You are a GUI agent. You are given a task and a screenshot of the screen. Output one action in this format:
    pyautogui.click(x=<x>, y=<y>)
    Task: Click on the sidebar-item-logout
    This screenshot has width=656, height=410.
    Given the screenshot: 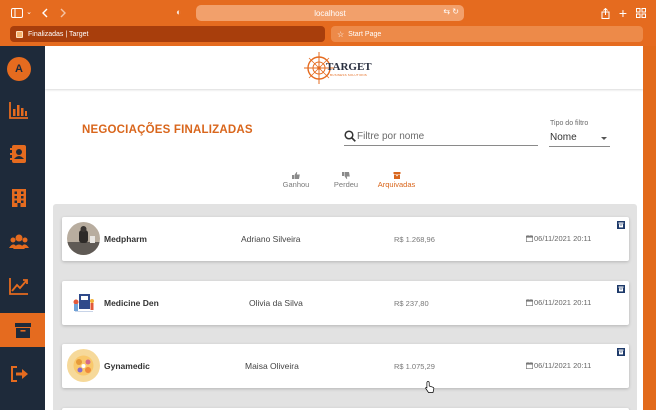 What is the action you would take?
    pyautogui.click(x=19, y=374)
    